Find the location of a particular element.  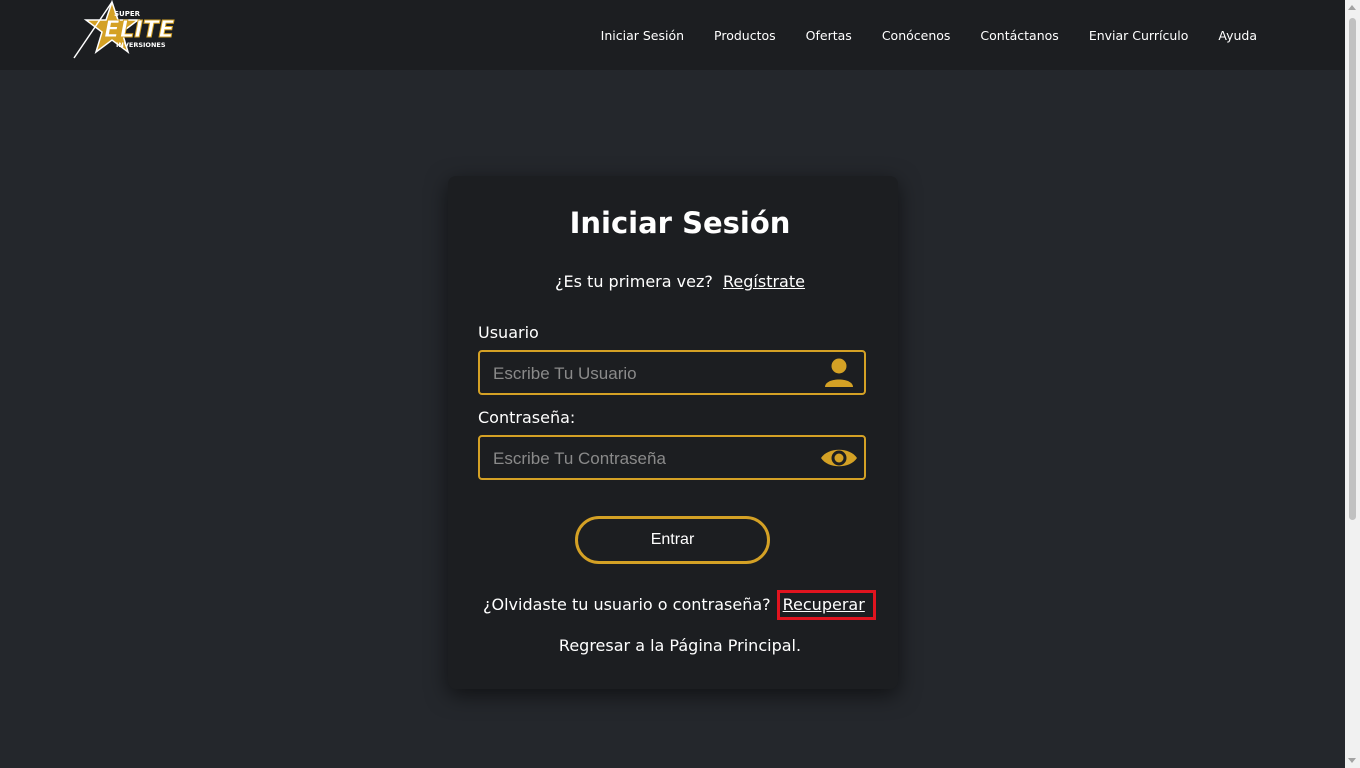

username-input is located at coordinates (653, 373).